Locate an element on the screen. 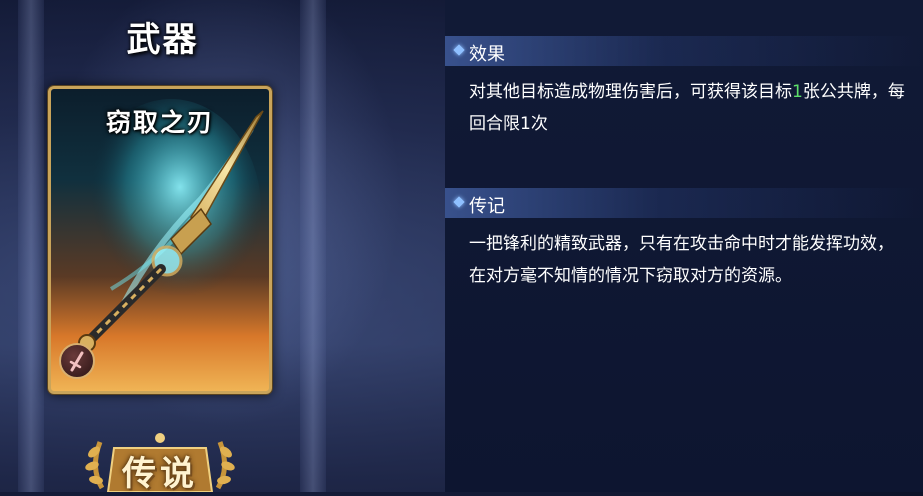 Image resolution: width=923 pixels, height=496 pixels. rarity-emblem: 传说 is located at coordinates (160, 461).